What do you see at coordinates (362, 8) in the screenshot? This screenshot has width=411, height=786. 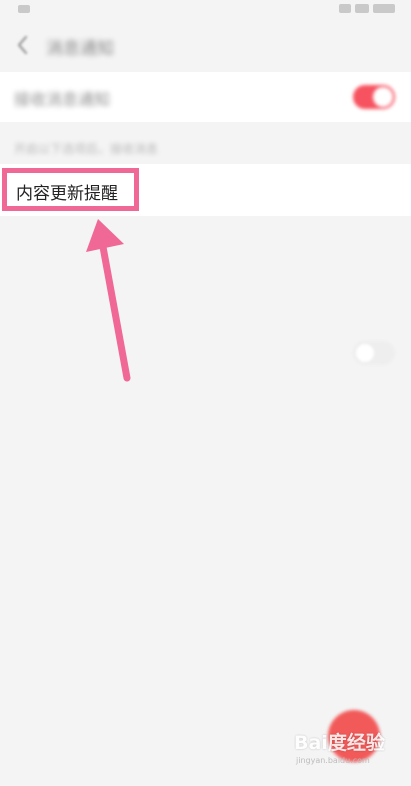 I see `signal-icon` at bounding box center [362, 8].